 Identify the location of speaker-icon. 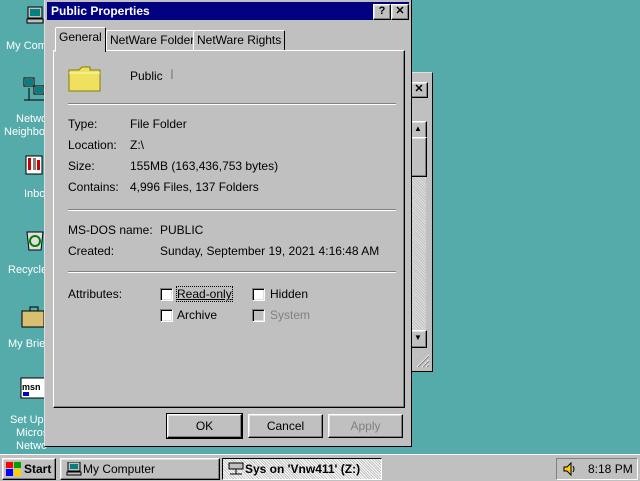
(570, 469).